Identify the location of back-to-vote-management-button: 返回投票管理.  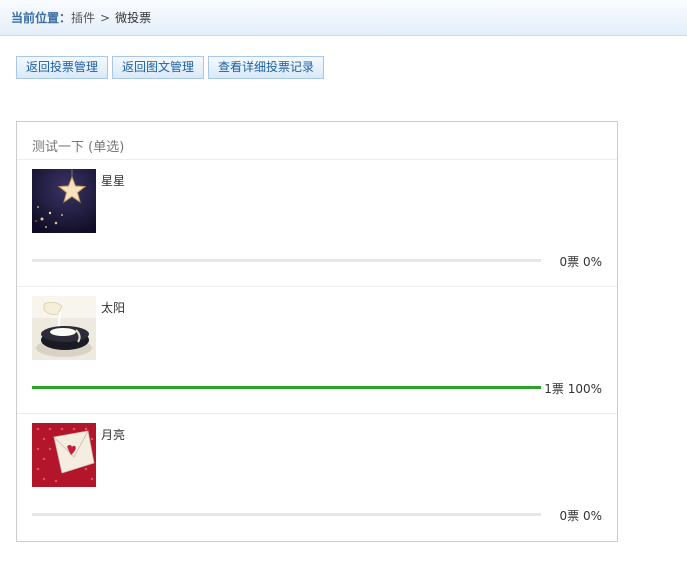
(62, 67).